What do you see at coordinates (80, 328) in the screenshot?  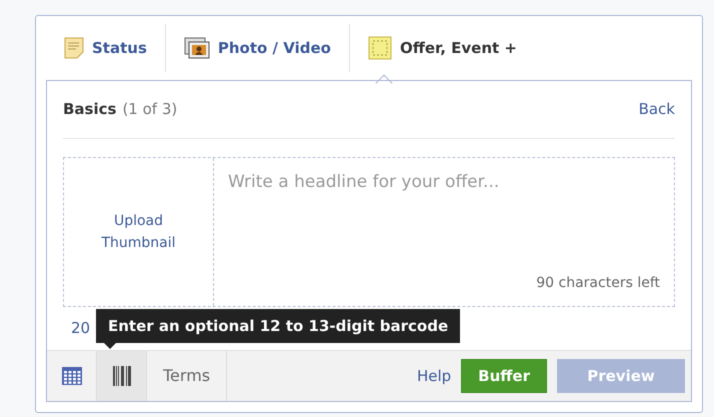 I see `partial-text: 20` at bounding box center [80, 328].